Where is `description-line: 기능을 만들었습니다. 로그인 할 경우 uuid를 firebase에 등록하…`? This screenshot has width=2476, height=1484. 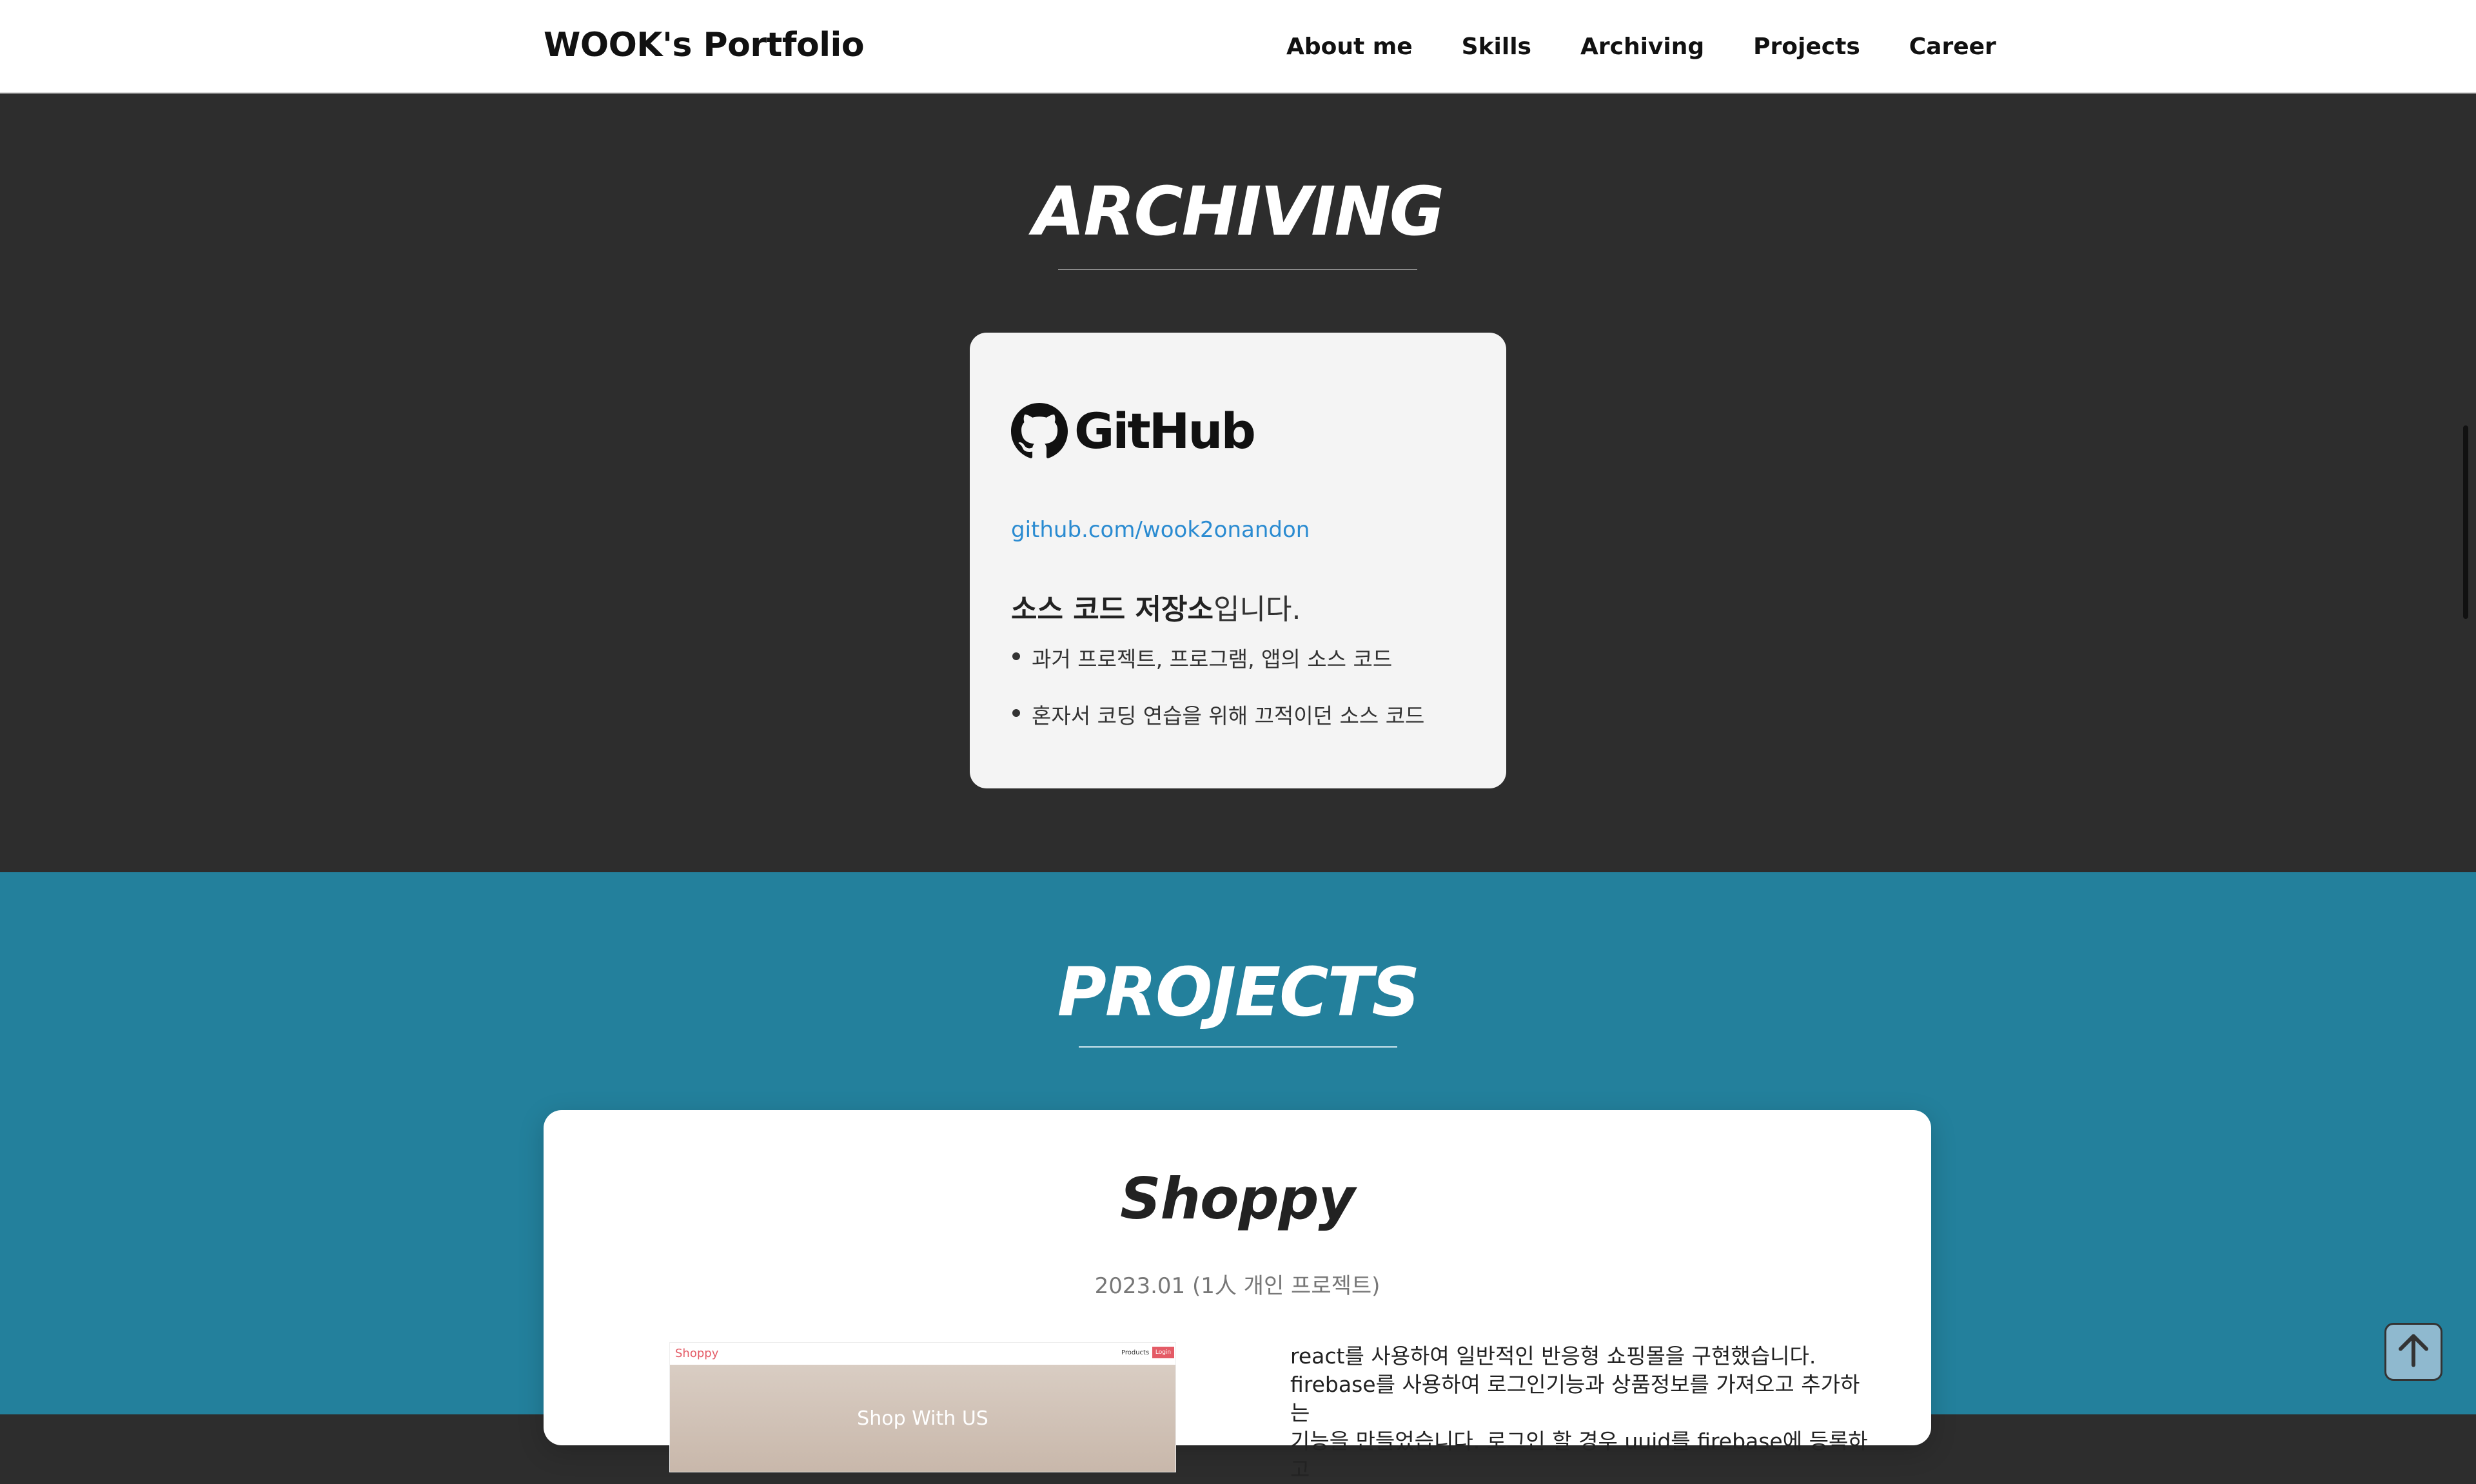
description-line: 기능을 만들었습니다. 로그인 할 경우 uuid를 firebase에 등록하… is located at coordinates (1579, 1455).